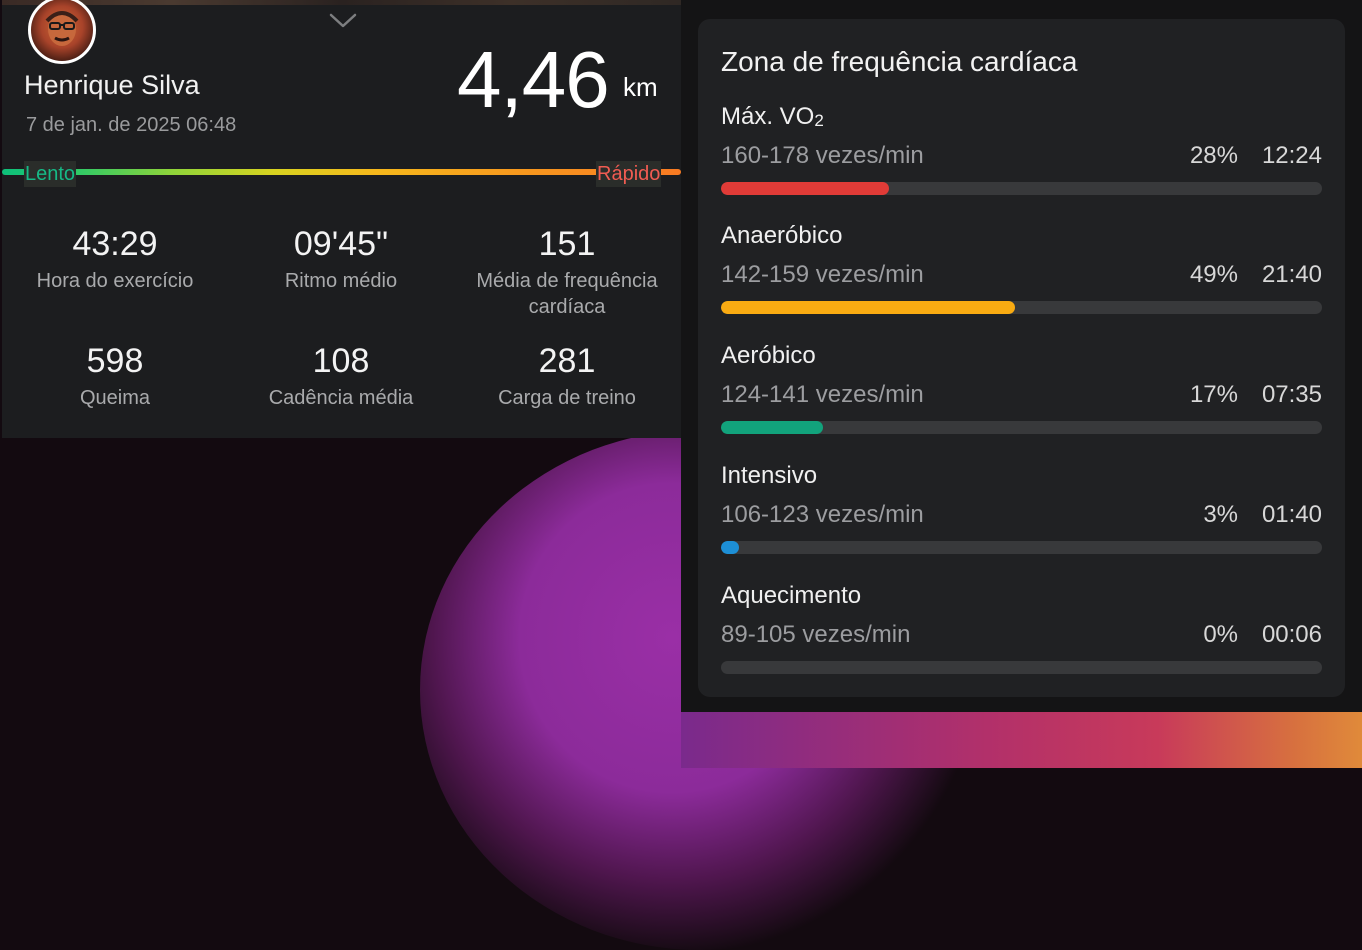  I want to click on pace-gradient-bar, so click(341, 172).